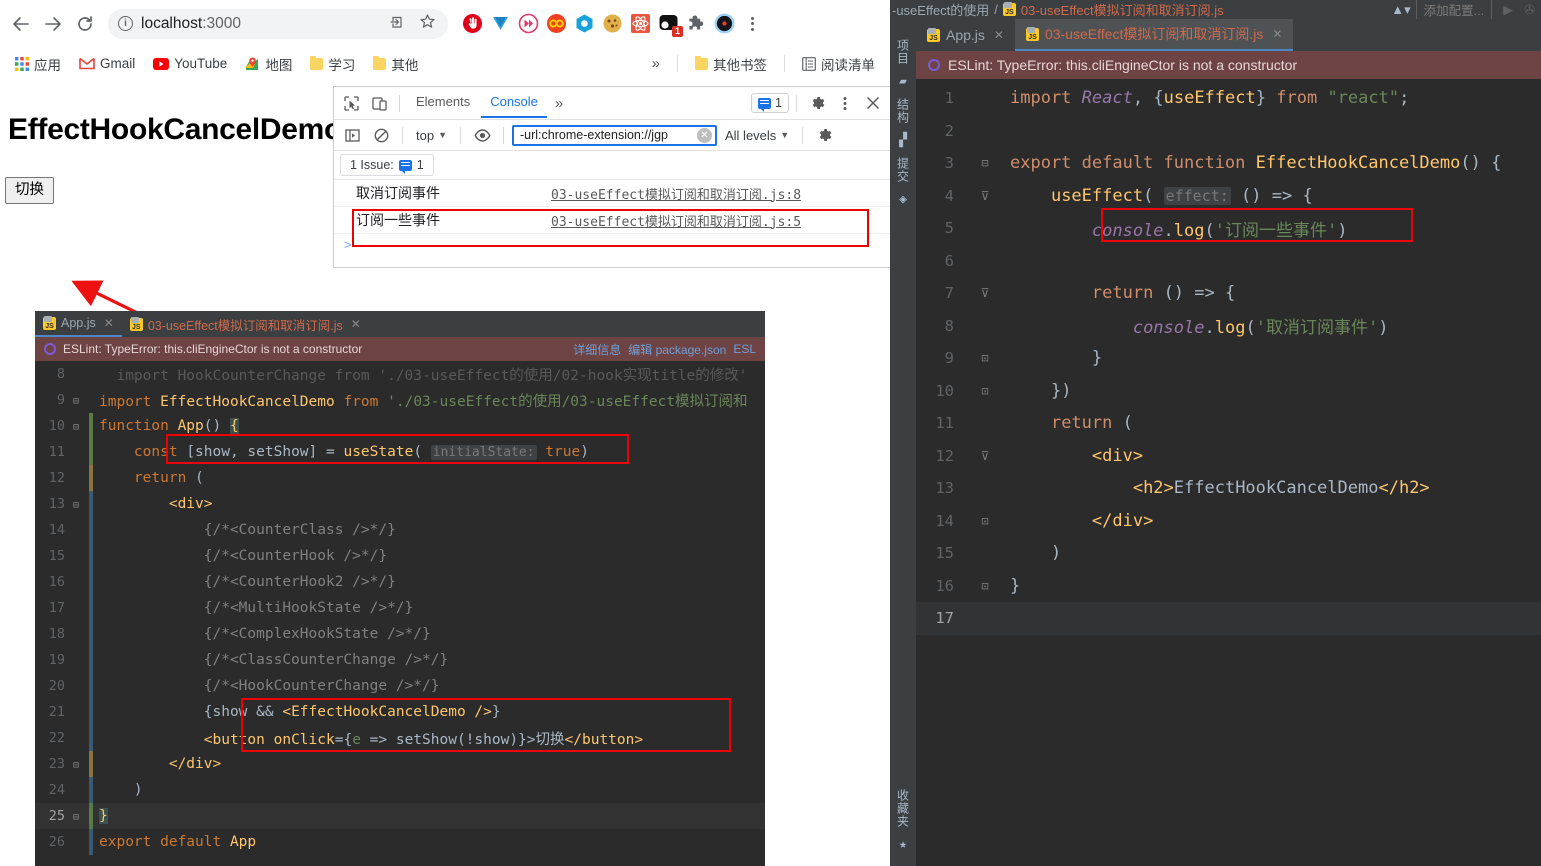  What do you see at coordinates (1181, 195) in the screenshot?
I see `line-text: useEffect( effect: () => {` at bounding box center [1181, 195].